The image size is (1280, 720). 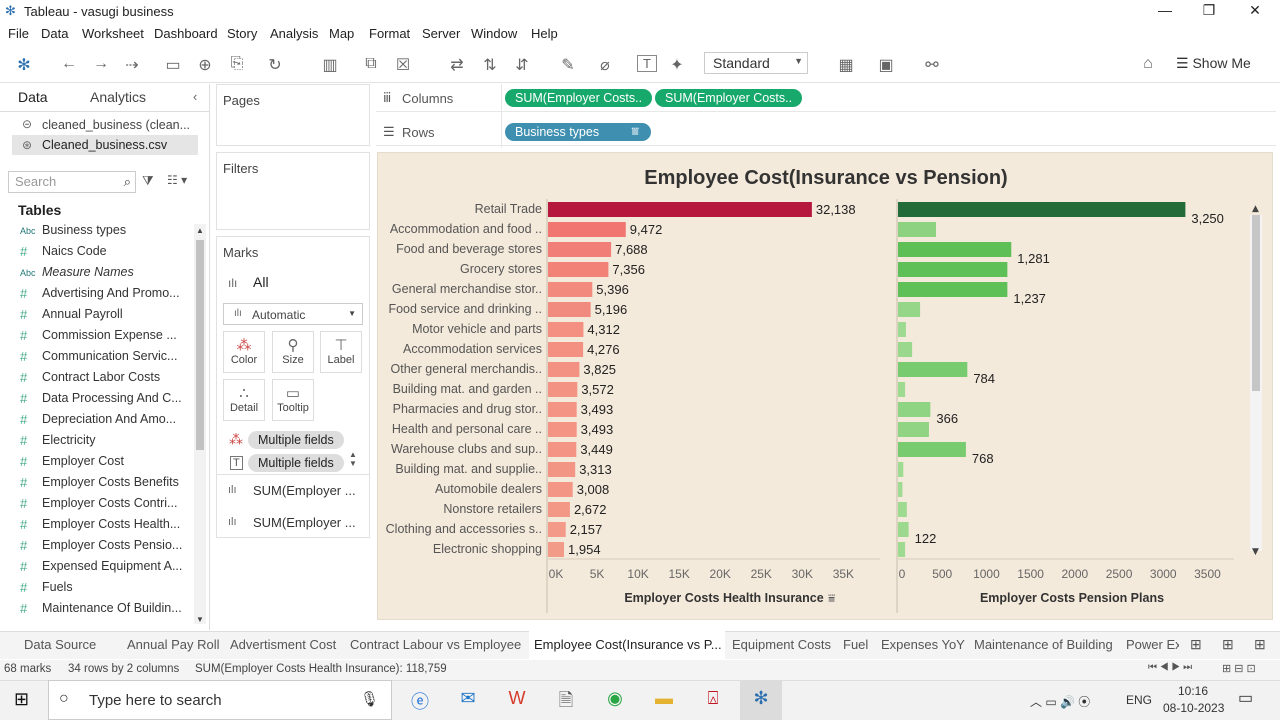 What do you see at coordinates (522, 65) in the screenshot?
I see `sort-descending-icon: ⇵` at bounding box center [522, 65].